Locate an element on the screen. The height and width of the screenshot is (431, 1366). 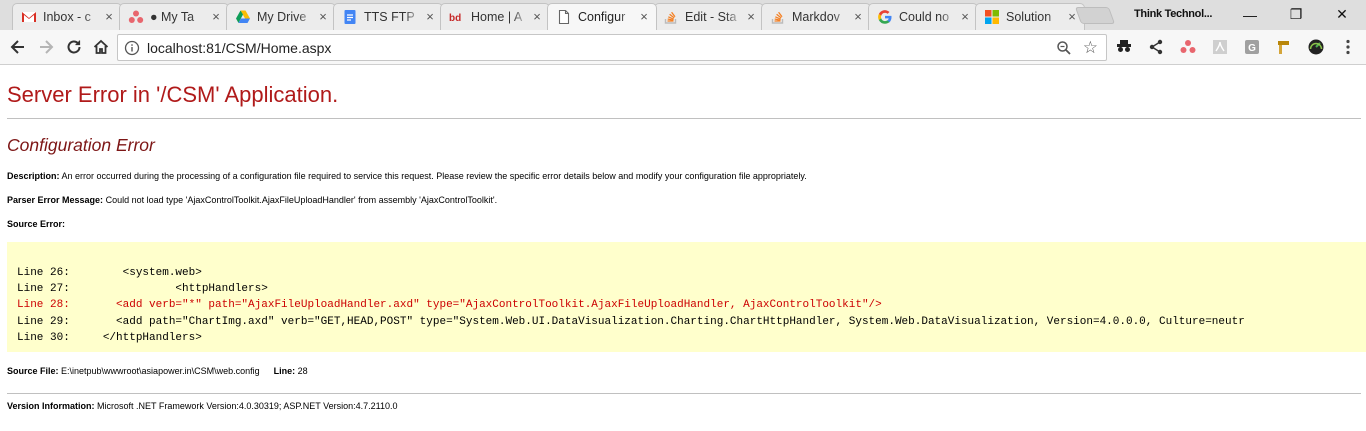
tab-7: Edit - Sta × is located at coordinates (709, 16).